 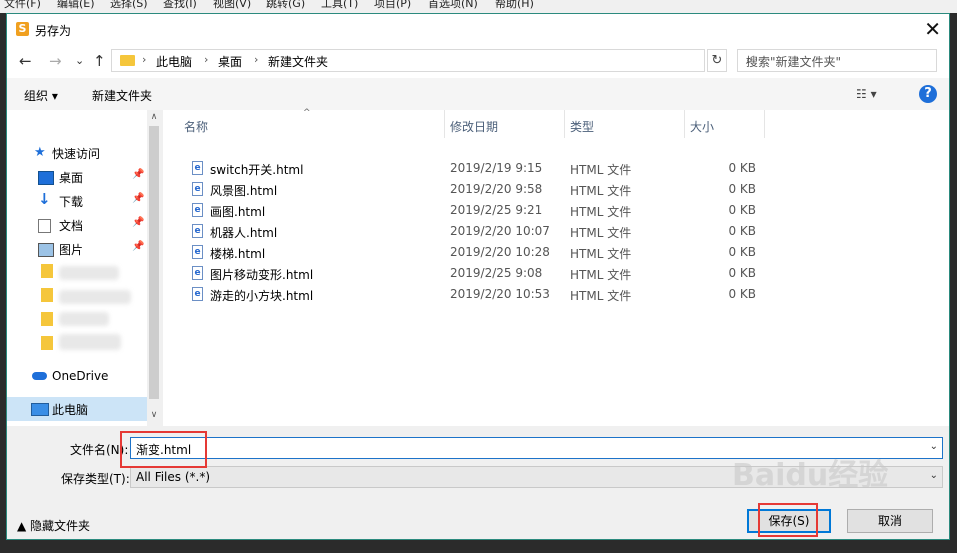 I want to click on sidebar-item-desktop: 桌面 📌, so click(x=77, y=177).